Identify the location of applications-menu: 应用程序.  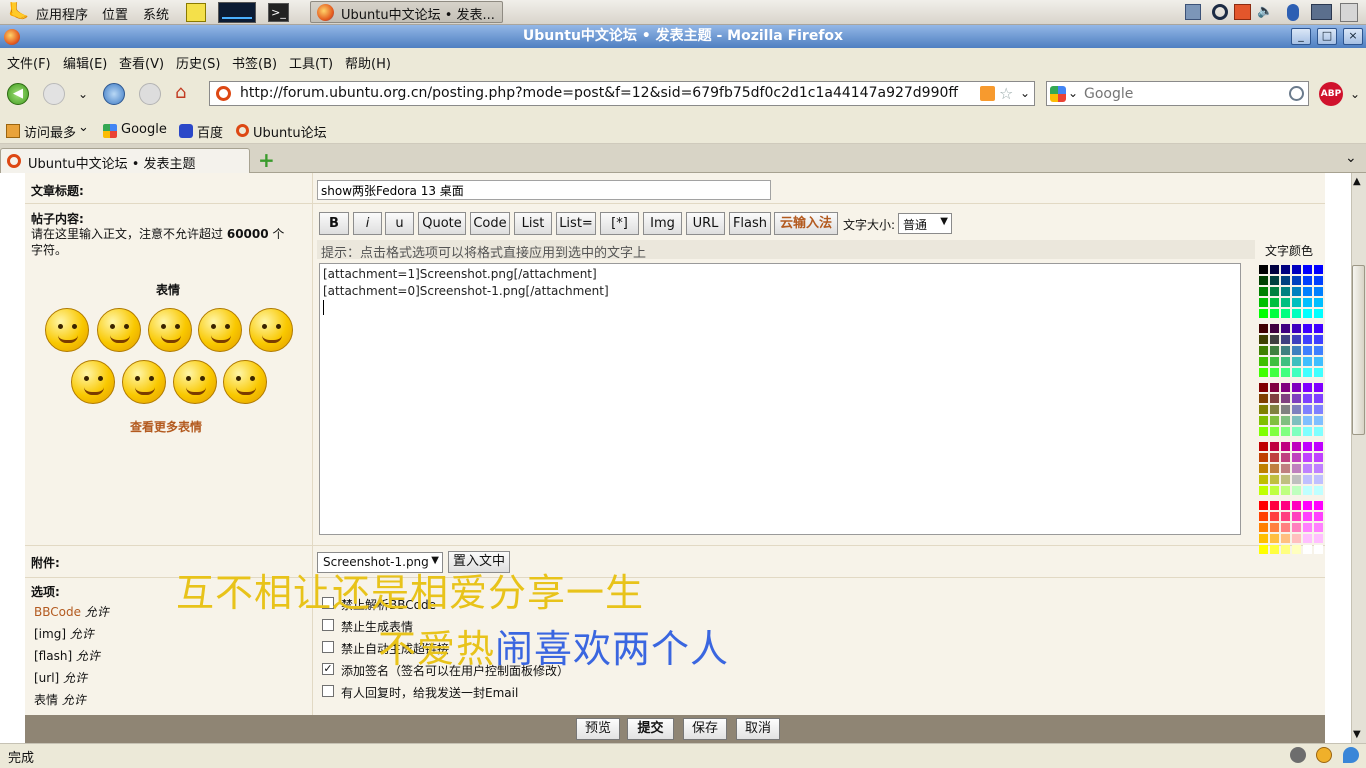
(62, 13).